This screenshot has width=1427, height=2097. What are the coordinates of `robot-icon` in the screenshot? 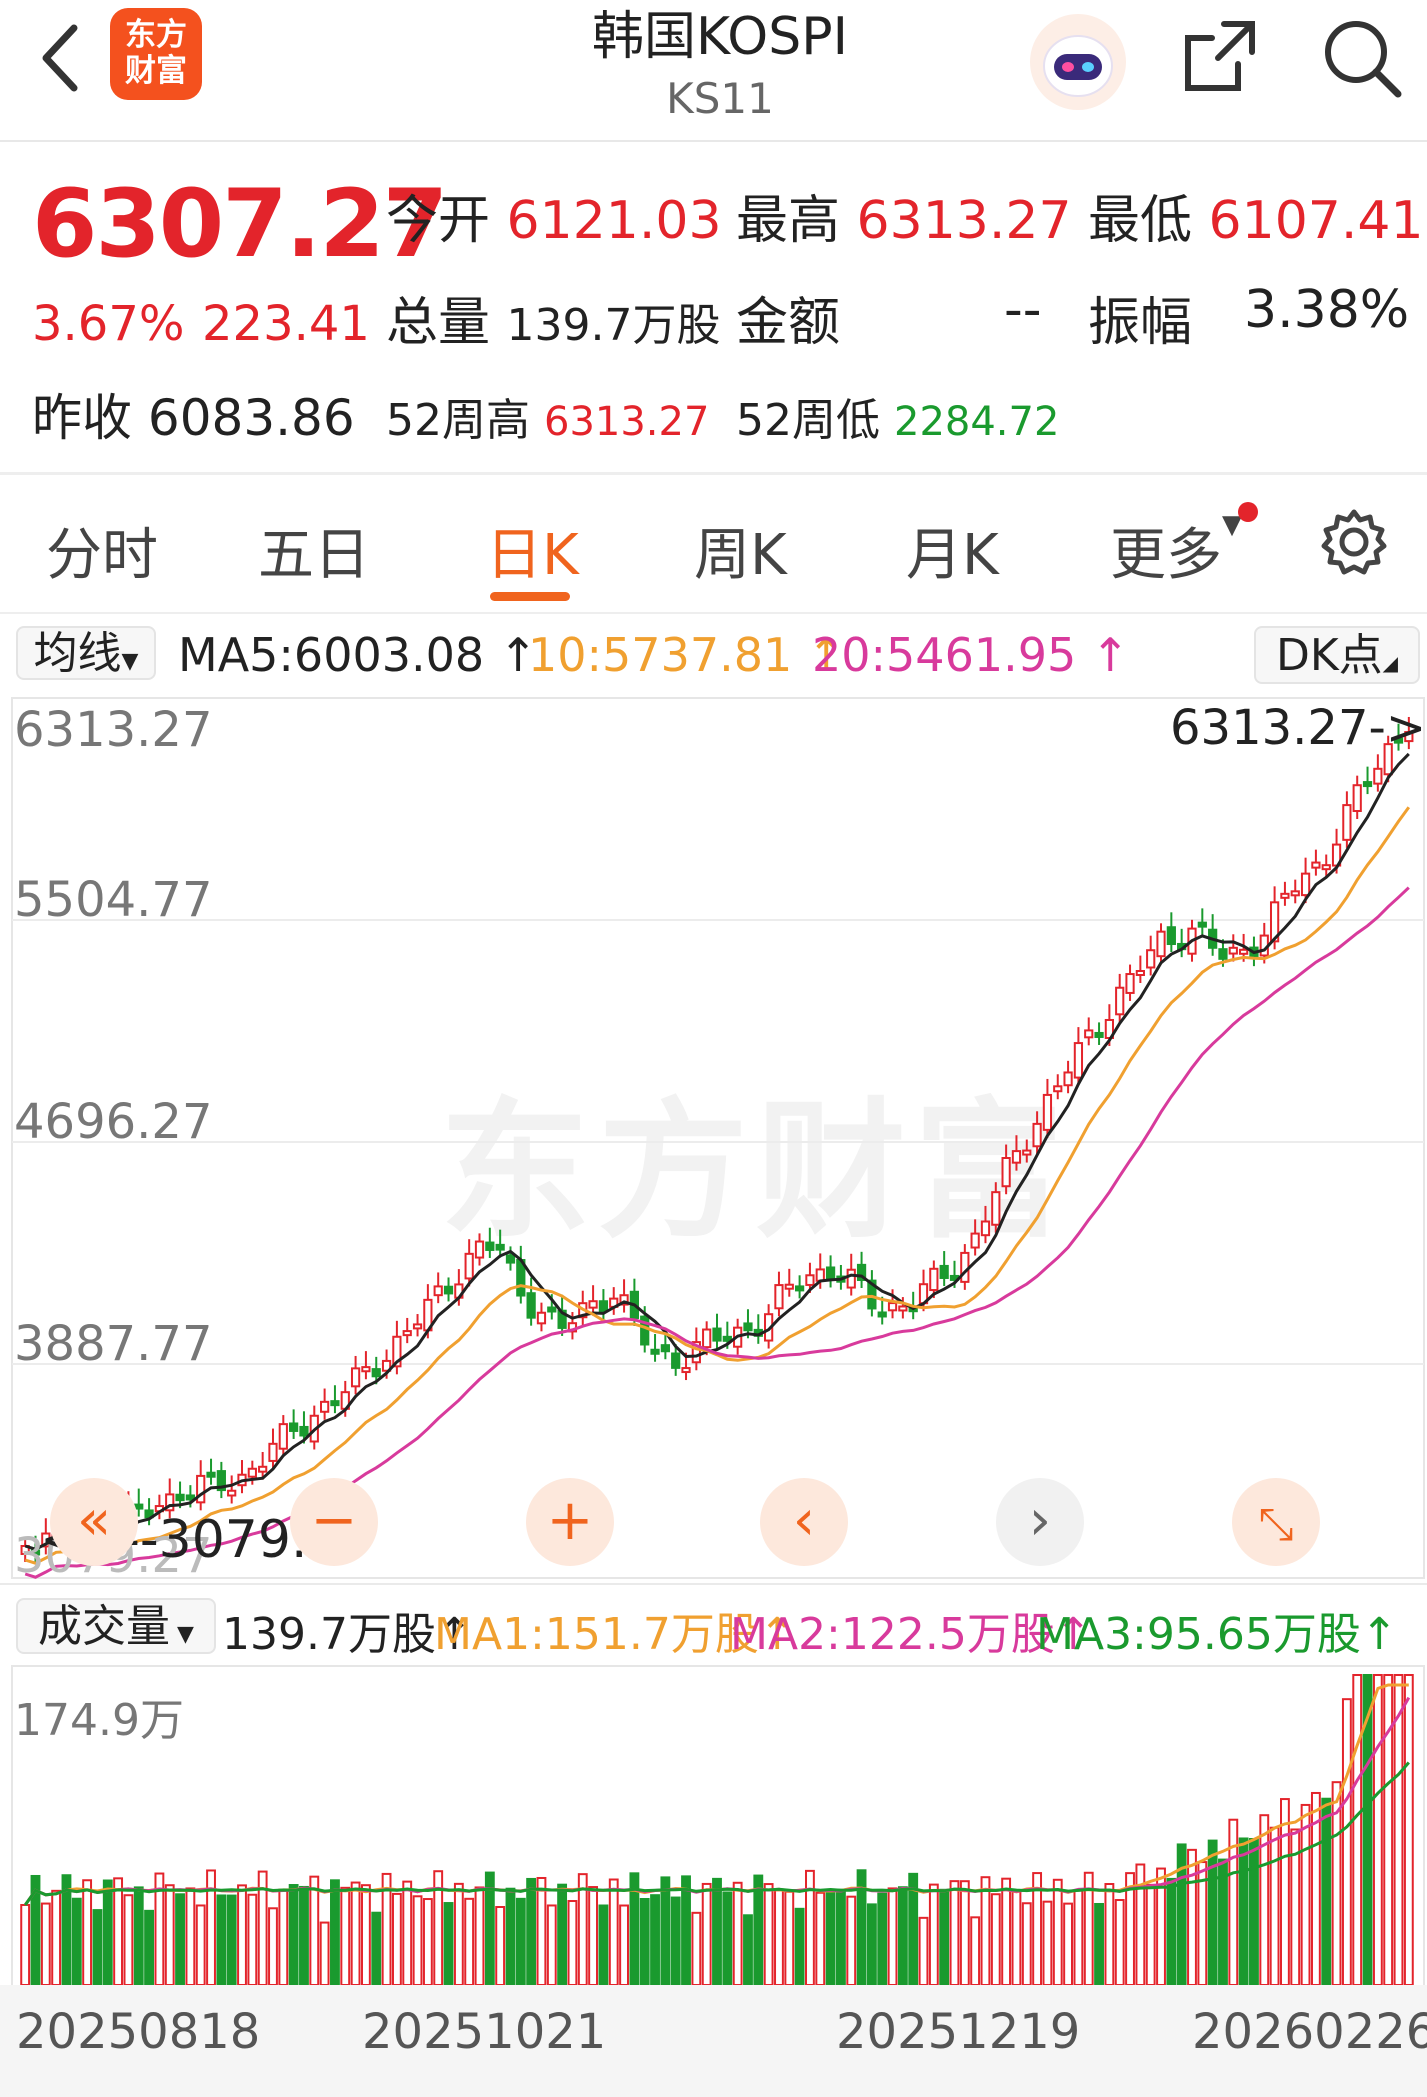 It's located at (1078, 62).